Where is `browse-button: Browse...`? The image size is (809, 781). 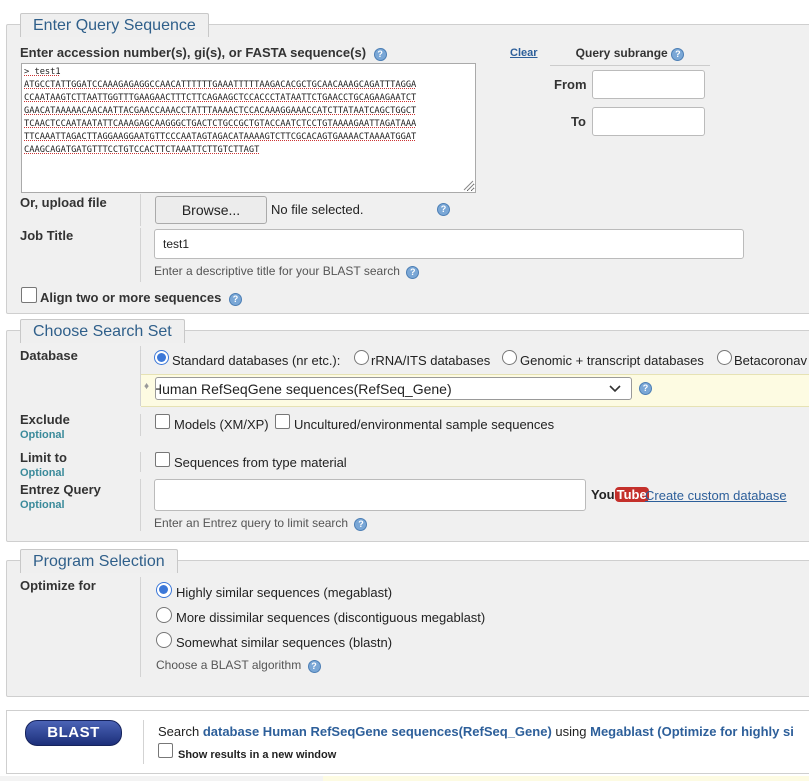 browse-button: Browse... is located at coordinates (211, 210).